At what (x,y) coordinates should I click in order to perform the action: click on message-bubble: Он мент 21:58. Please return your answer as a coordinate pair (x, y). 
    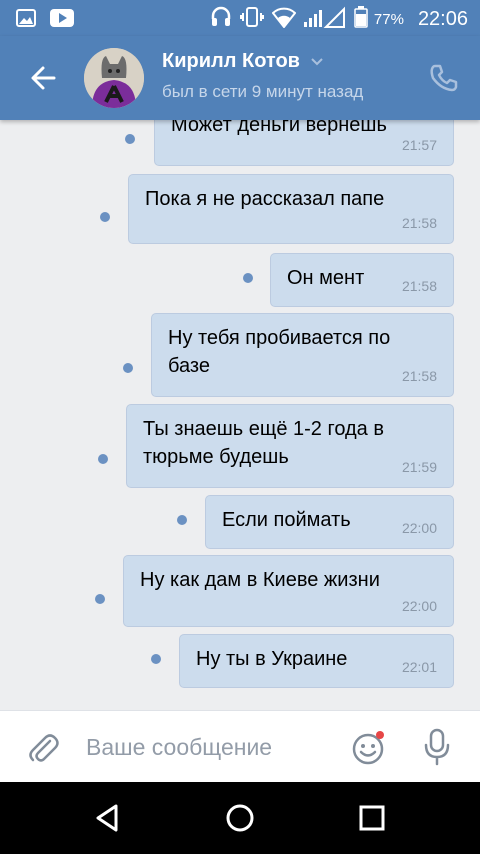
    Looking at the image, I should click on (362, 280).